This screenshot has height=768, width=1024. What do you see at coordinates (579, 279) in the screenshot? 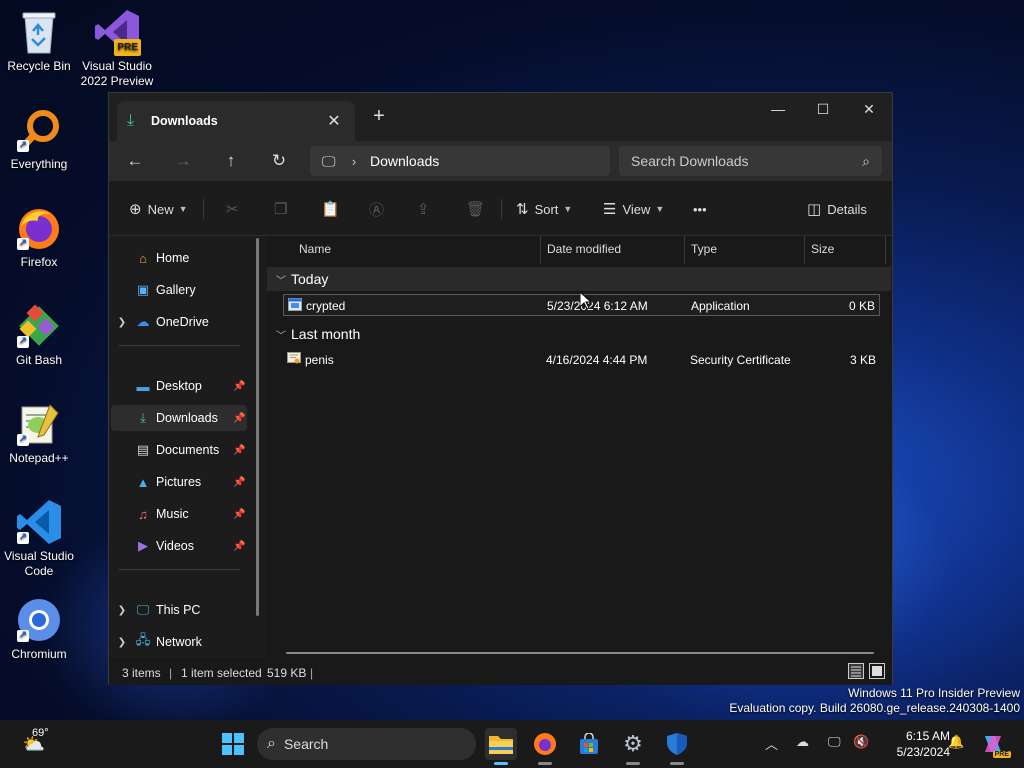
I see `group-header-today: ﹀ Today` at bounding box center [579, 279].